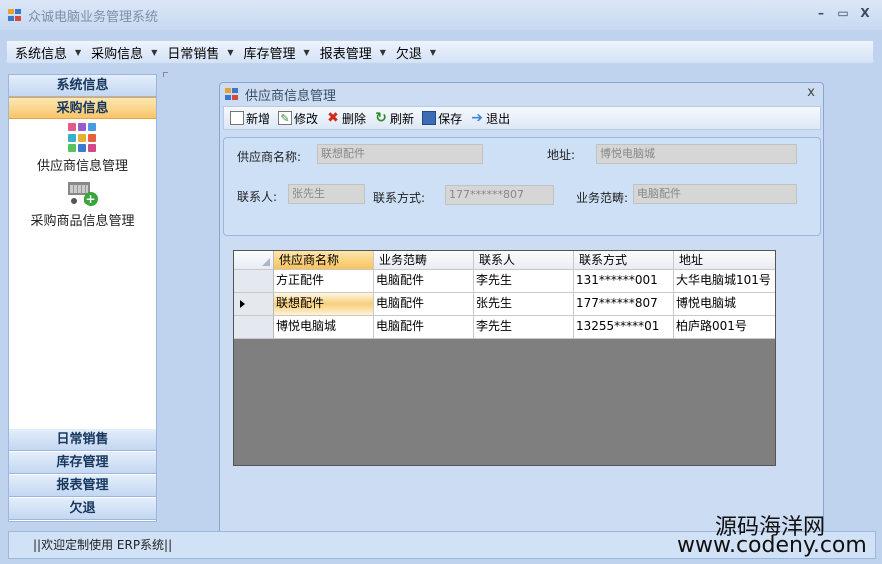 The width and height of the screenshot is (882, 564). What do you see at coordinates (82, 486) in the screenshot?
I see `nav-group-reports: 报表管理` at bounding box center [82, 486].